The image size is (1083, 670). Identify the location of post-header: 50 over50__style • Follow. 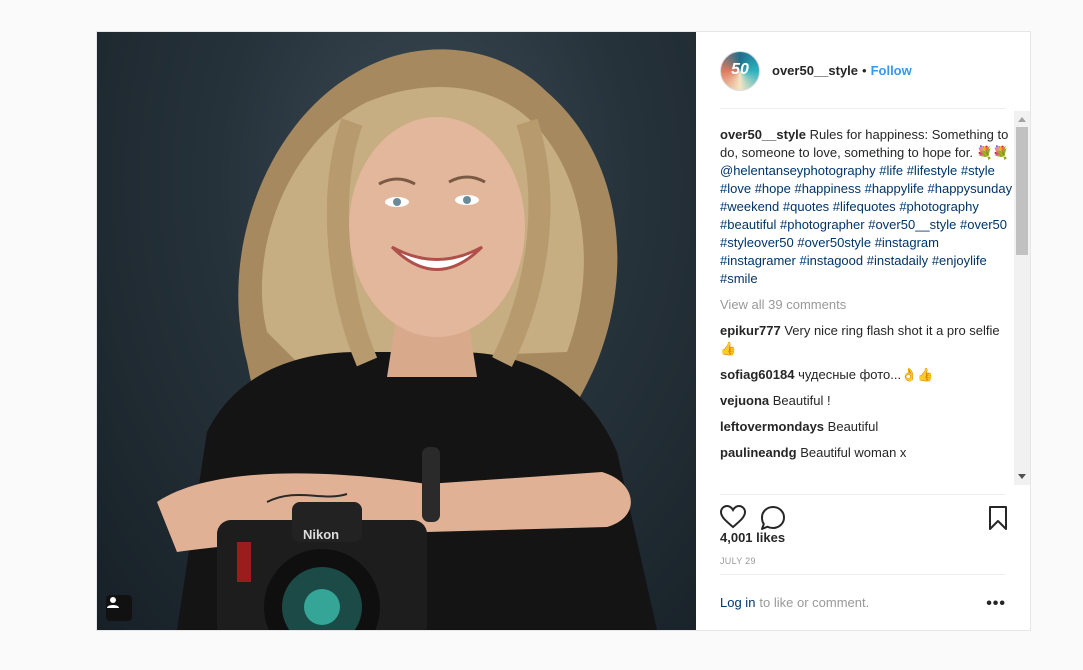
(863, 70).